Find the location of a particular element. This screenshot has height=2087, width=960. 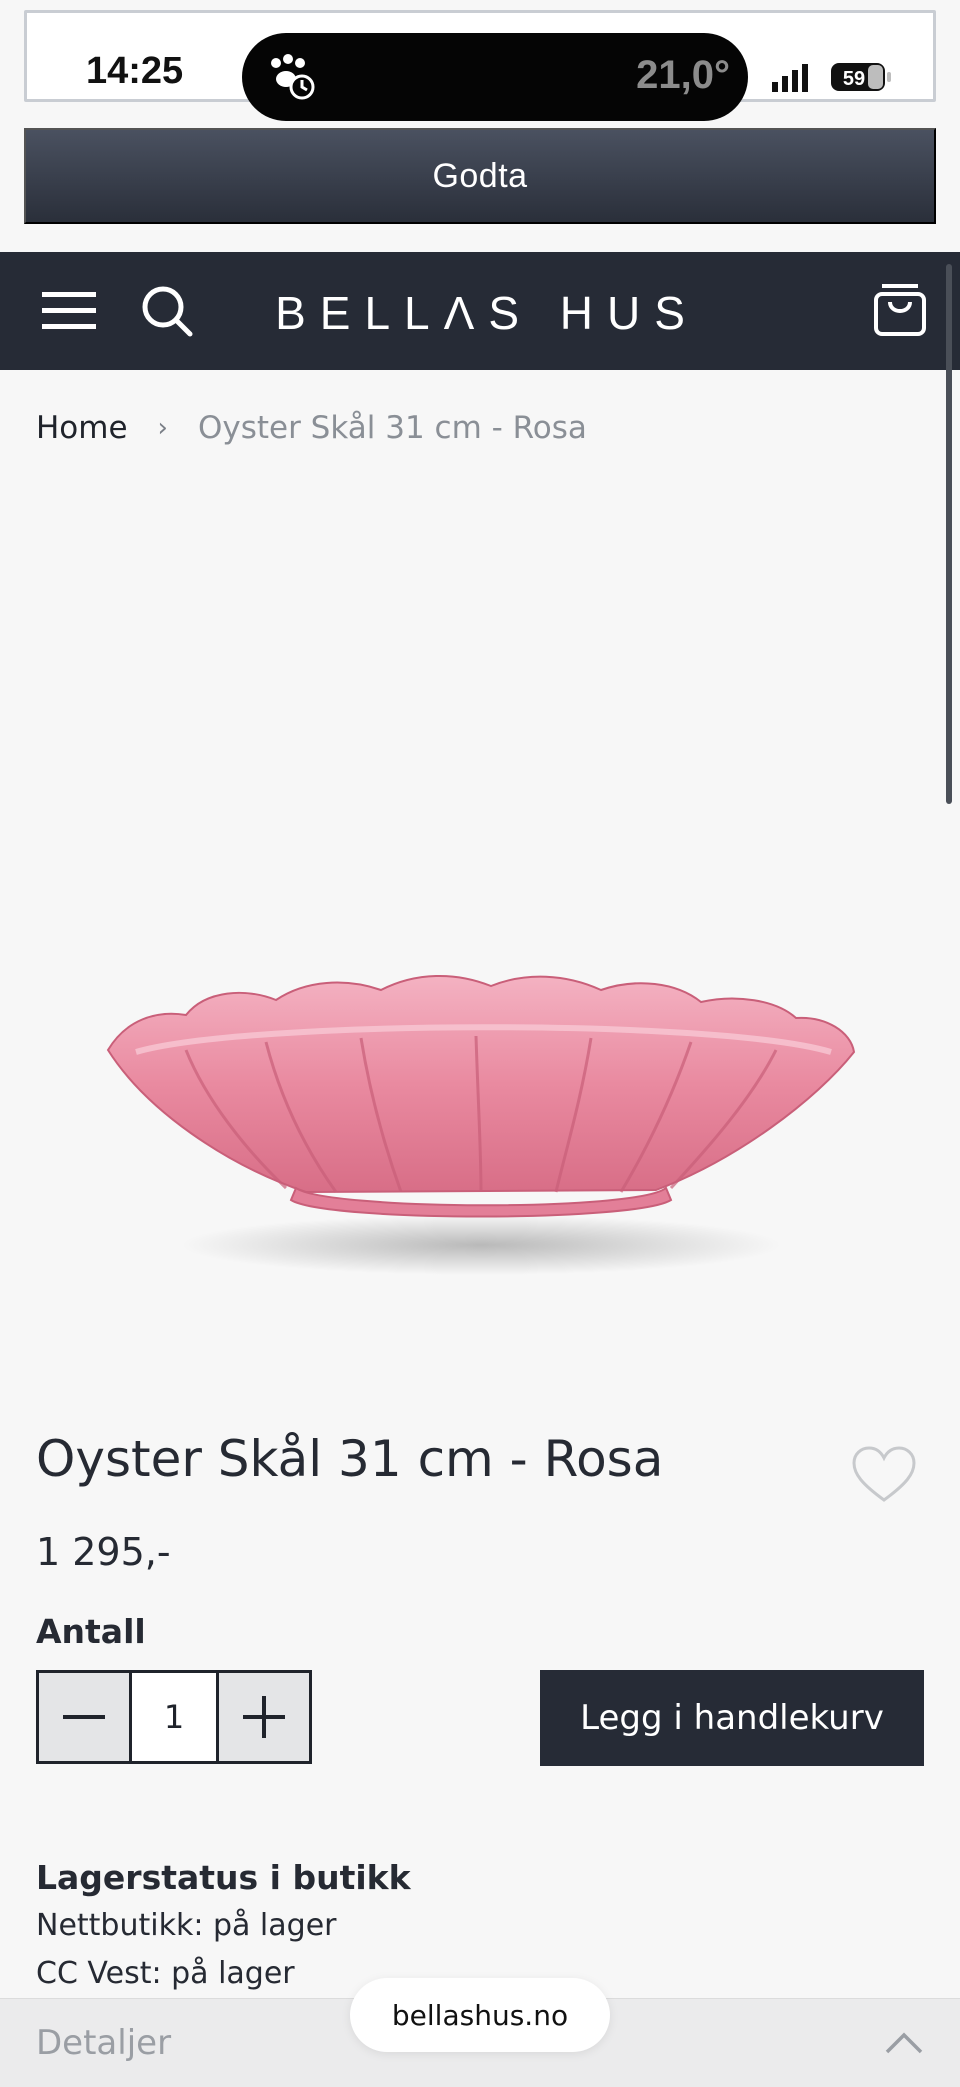

battery-icon: 59 is located at coordinates (861, 77).